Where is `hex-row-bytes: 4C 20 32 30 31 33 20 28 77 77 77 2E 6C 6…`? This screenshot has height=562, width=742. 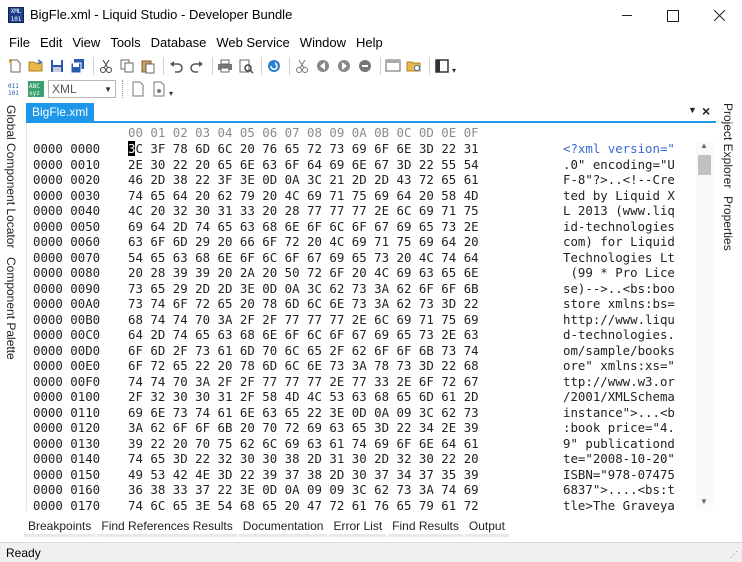
hex-row-bytes: 4C 20 32 30 31 33 20 28 77 77 77 2E 6C 6… is located at coordinates (345, 211).